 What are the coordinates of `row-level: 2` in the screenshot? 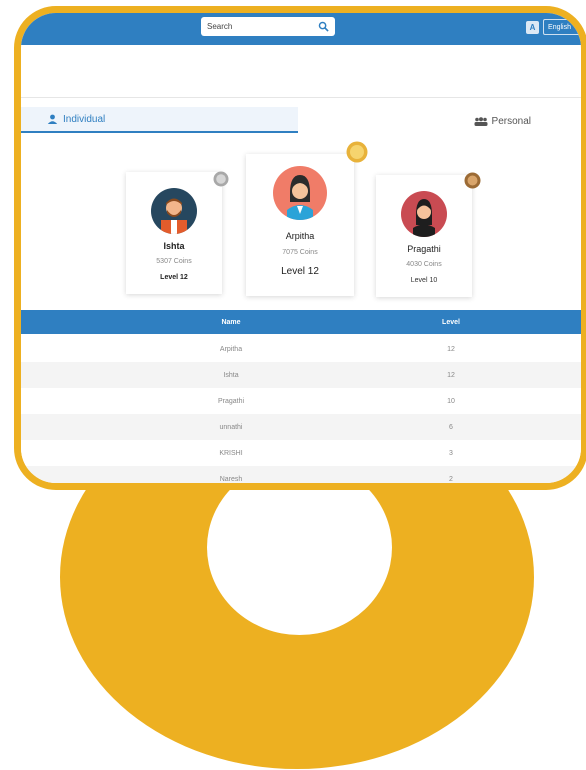 It's located at (451, 479).